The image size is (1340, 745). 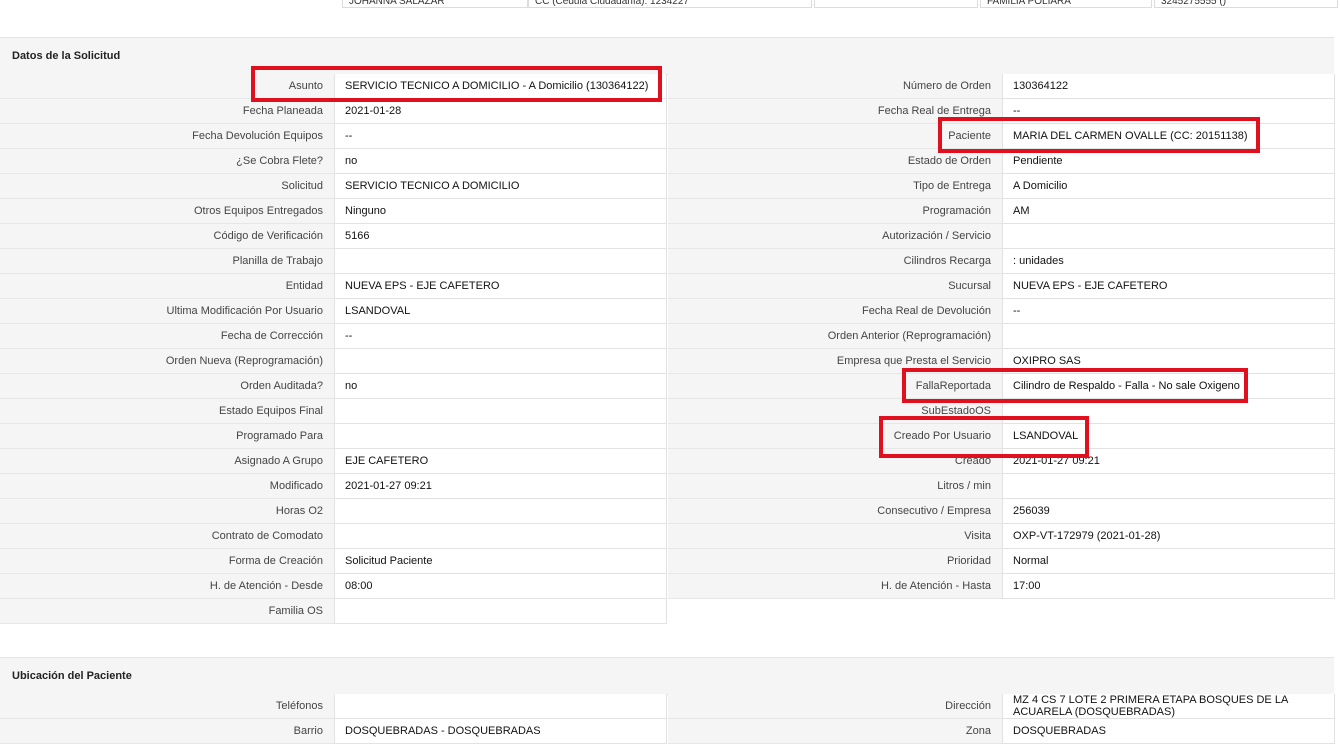 What do you see at coordinates (167, 361) in the screenshot?
I see `field-label: Orden Nueva (Reprogramación)` at bounding box center [167, 361].